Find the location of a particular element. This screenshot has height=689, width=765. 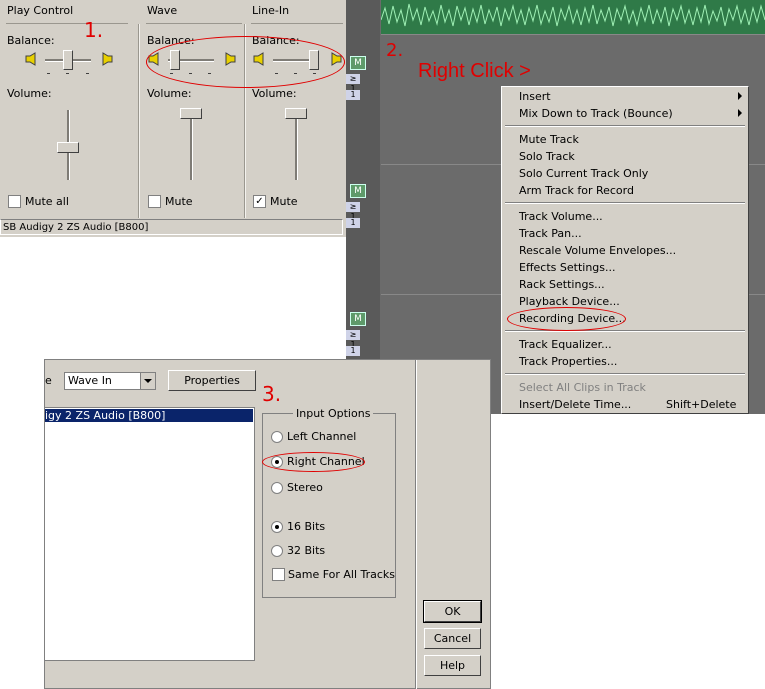

shortcut-label: Shift+Delete is located at coordinates (701, 404).